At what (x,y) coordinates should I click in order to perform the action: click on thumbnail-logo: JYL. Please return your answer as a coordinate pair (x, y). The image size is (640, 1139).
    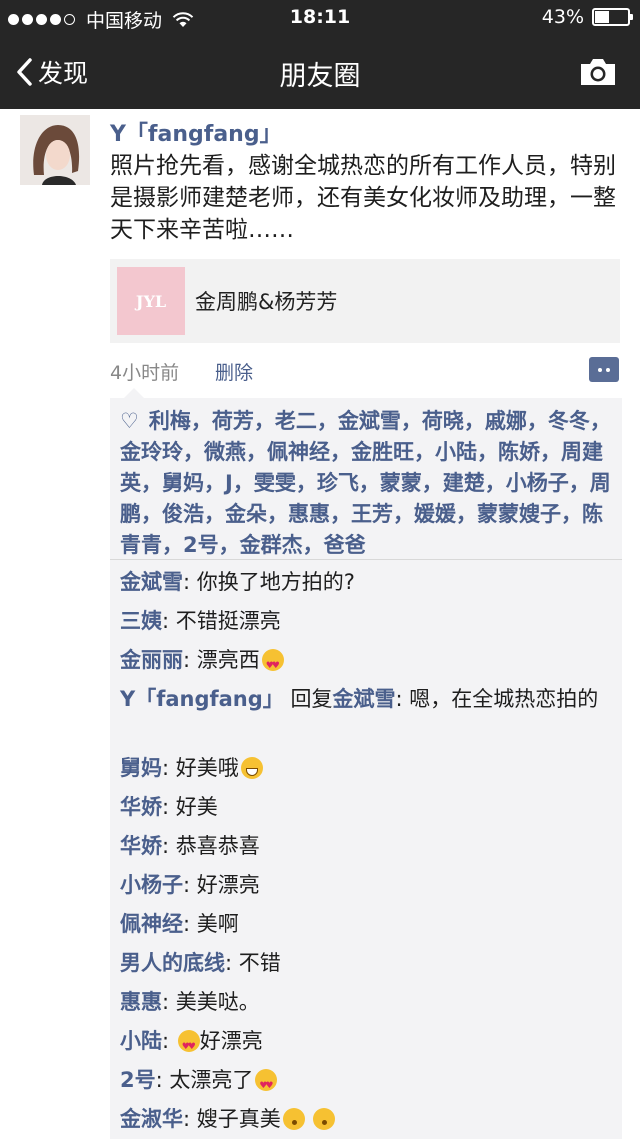
    Looking at the image, I should click on (151, 301).